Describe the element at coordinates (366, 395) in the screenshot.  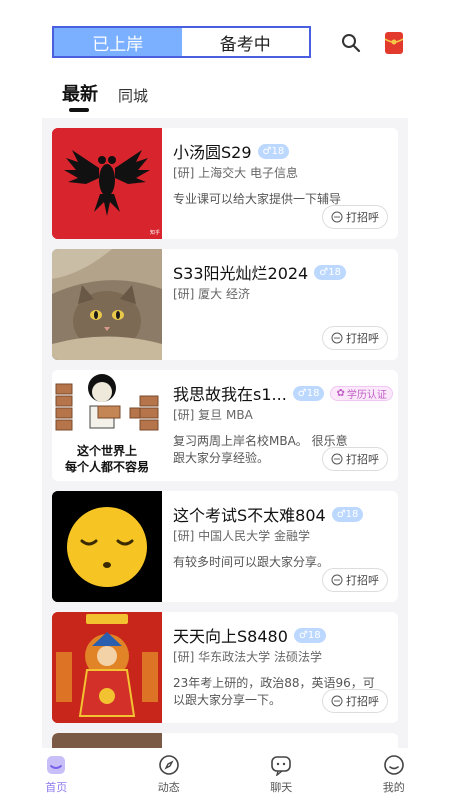
I see `education-verified-label: 学历认证` at that location.